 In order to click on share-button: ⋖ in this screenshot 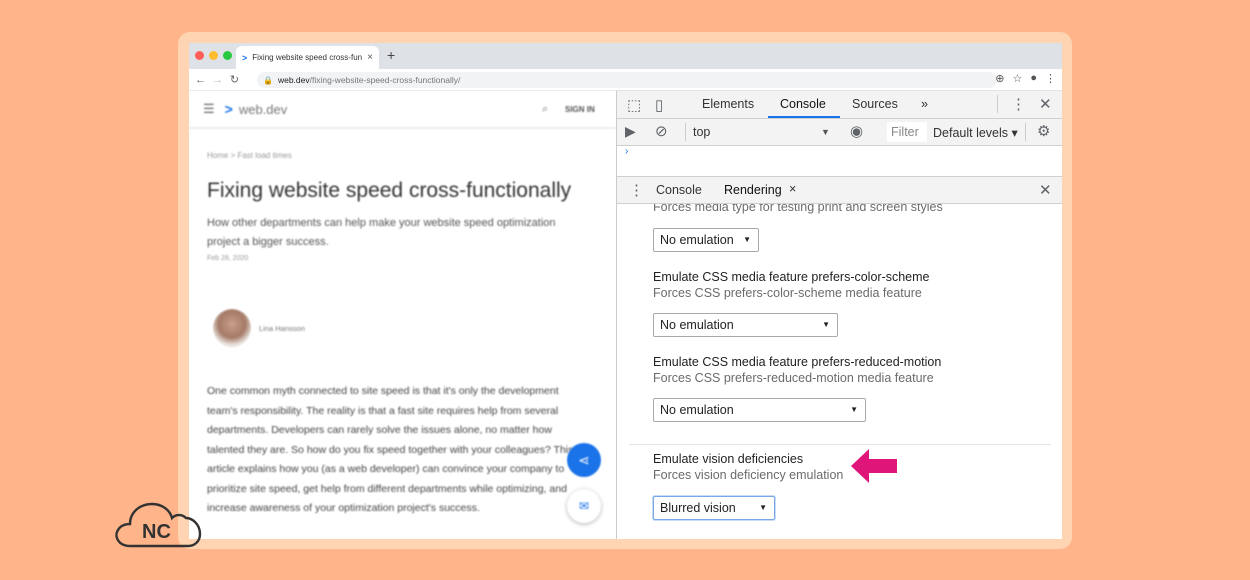, I will do `click(584, 460)`.